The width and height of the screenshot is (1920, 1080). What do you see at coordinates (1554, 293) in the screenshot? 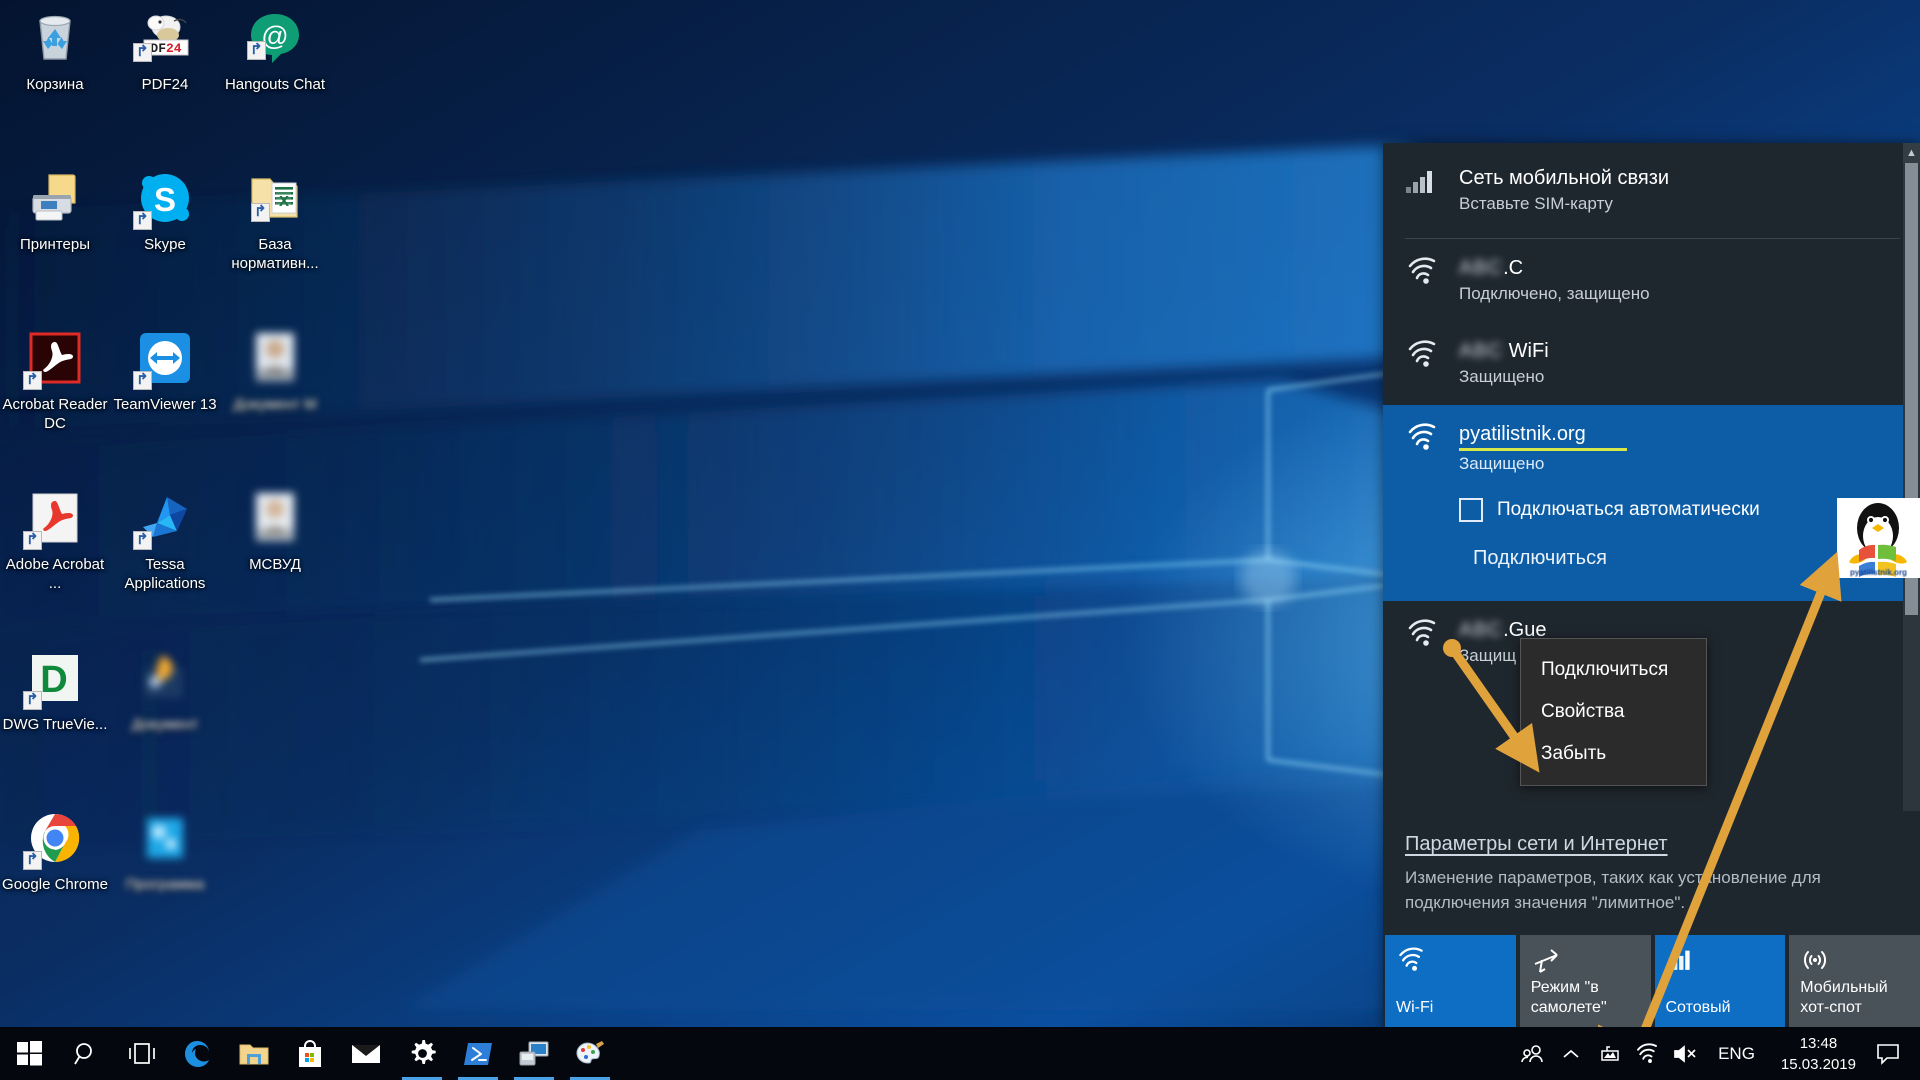
I see `network-status: Подключено, защищено` at bounding box center [1554, 293].